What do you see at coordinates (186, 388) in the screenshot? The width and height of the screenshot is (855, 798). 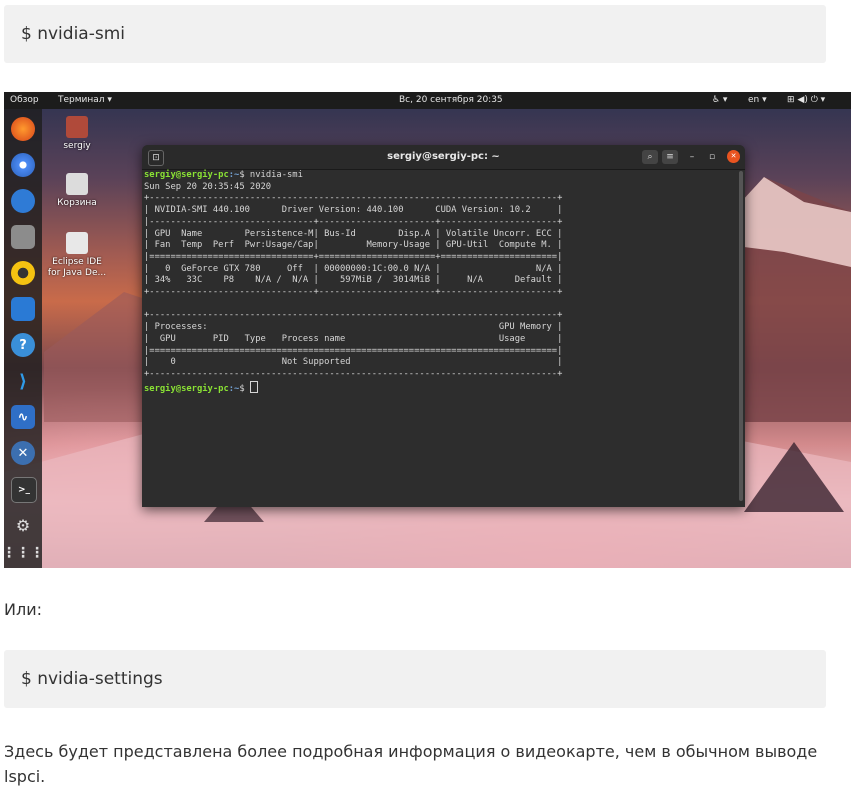 I see `final-prompt-user: sergiy@sergiy-pc` at bounding box center [186, 388].